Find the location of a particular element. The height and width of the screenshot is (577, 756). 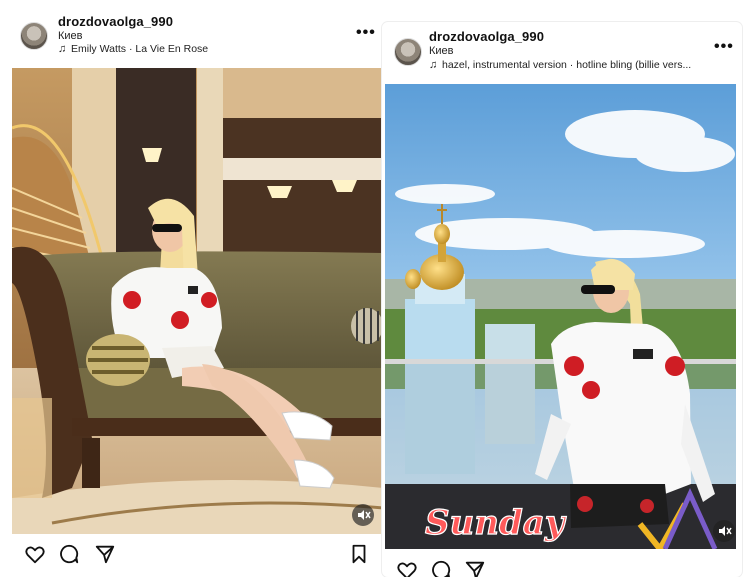

sunday-overlay-text: Sunday is located at coordinates (496, 523).